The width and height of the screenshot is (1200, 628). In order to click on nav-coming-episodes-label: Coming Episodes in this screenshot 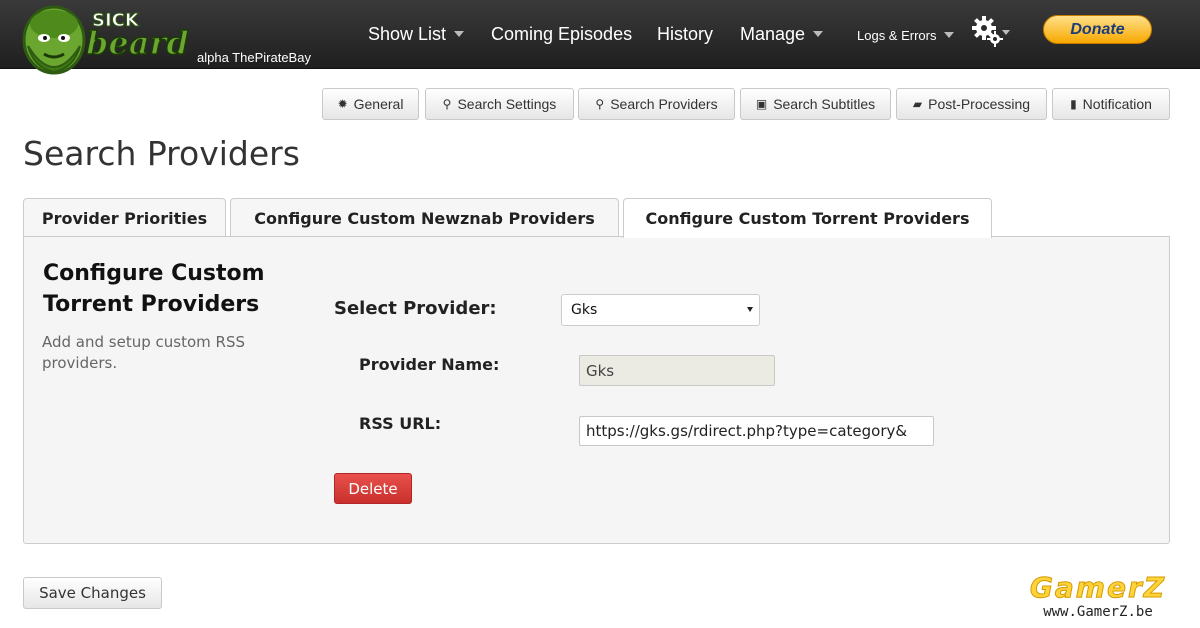, I will do `click(562, 33)`.